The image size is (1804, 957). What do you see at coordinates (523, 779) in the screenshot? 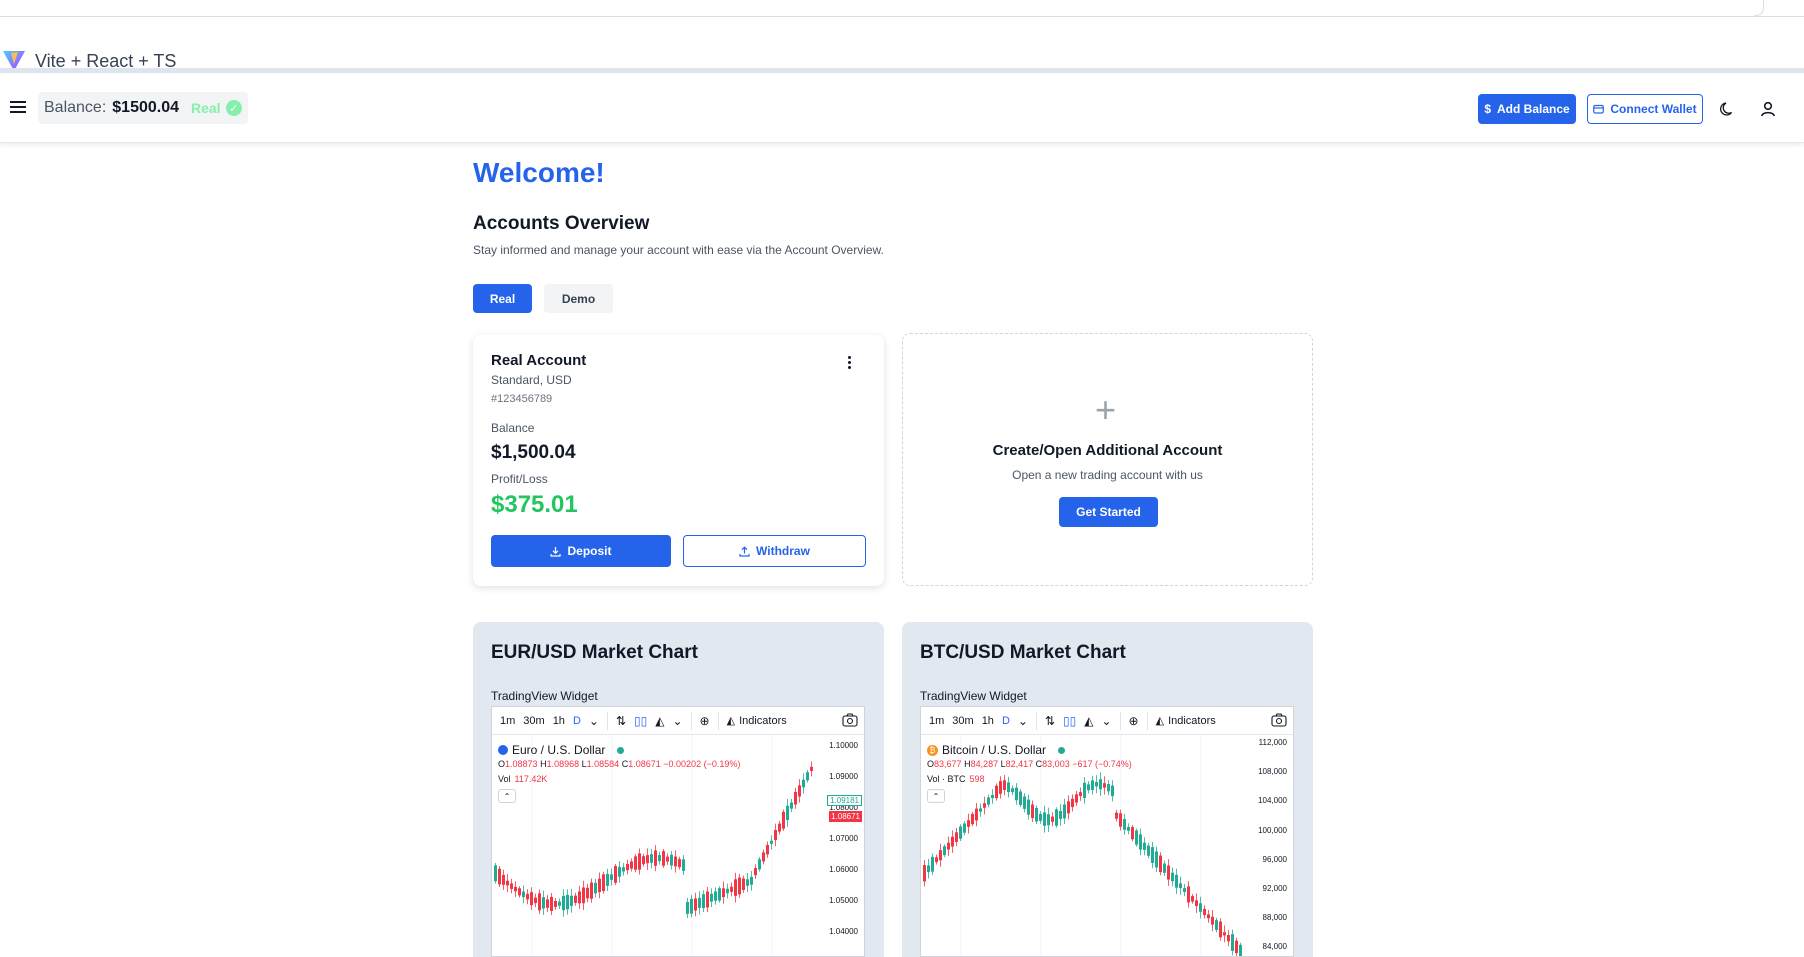
I see `volume-readout: Vol 117.42K` at bounding box center [523, 779].